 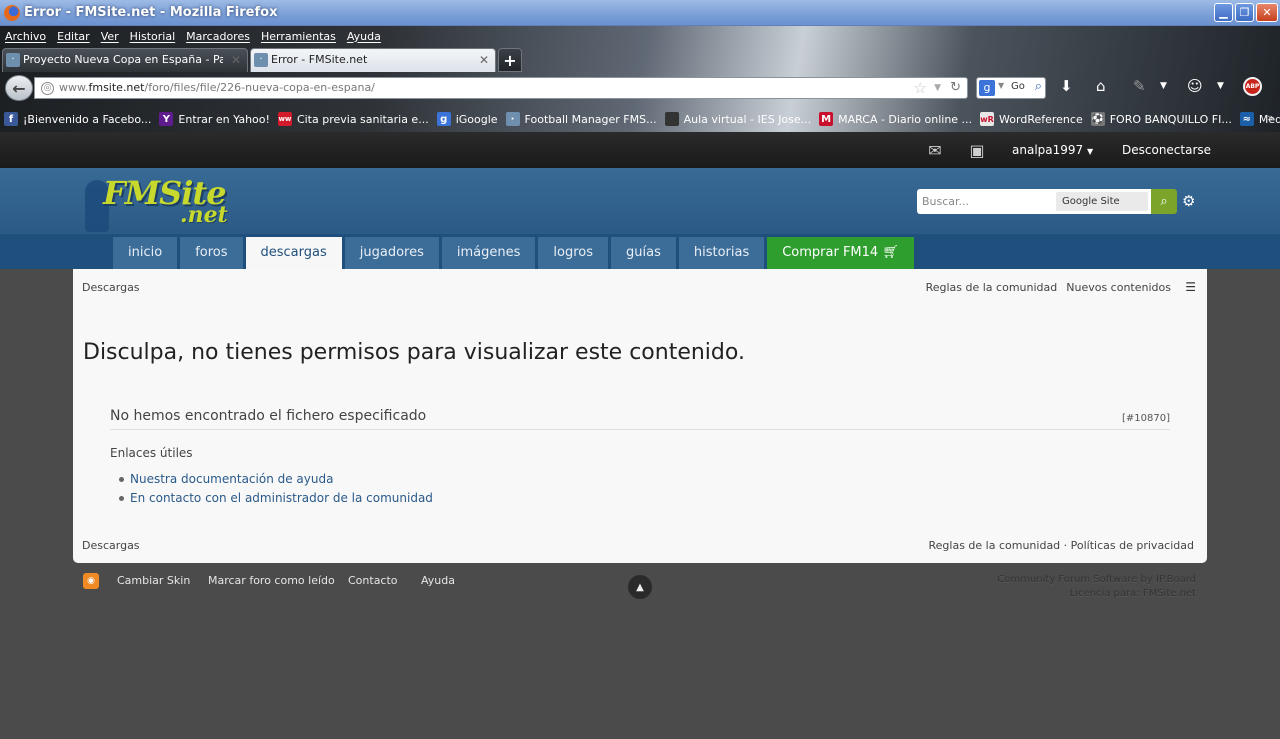 What do you see at coordinates (1223, 12) in the screenshot?
I see `minimize-button: ▁` at bounding box center [1223, 12].